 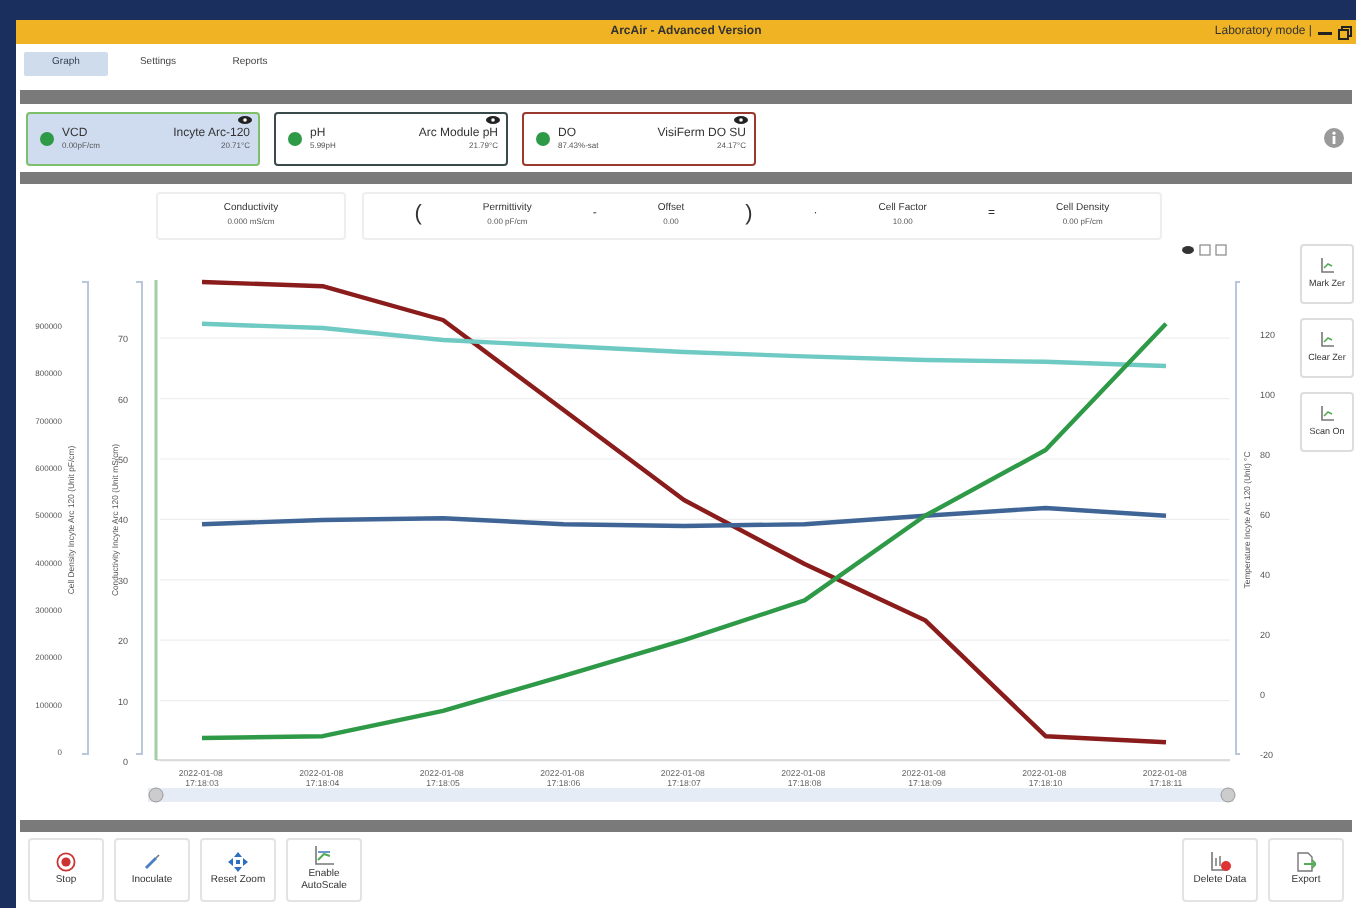 What do you see at coordinates (692, 795) in the screenshot?
I see `horizontal-scrollbar` at bounding box center [692, 795].